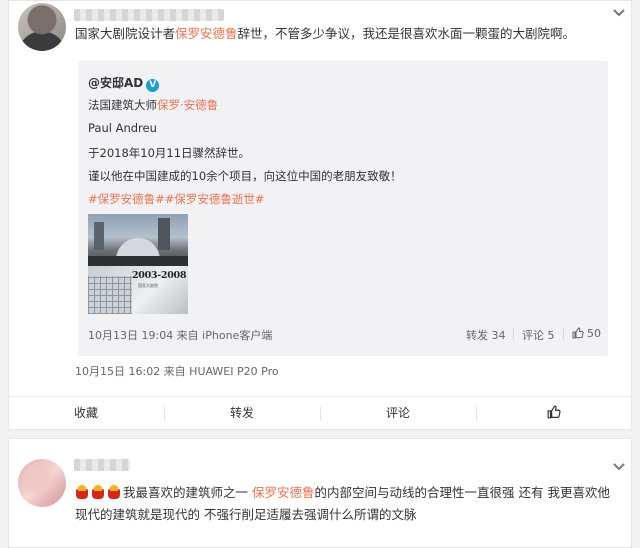 The image size is (640, 548). What do you see at coordinates (138, 290) in the screenshot?
I see `quote-image-poster: 2003-2008 国家大剧院` at bounding box center [138, 290].